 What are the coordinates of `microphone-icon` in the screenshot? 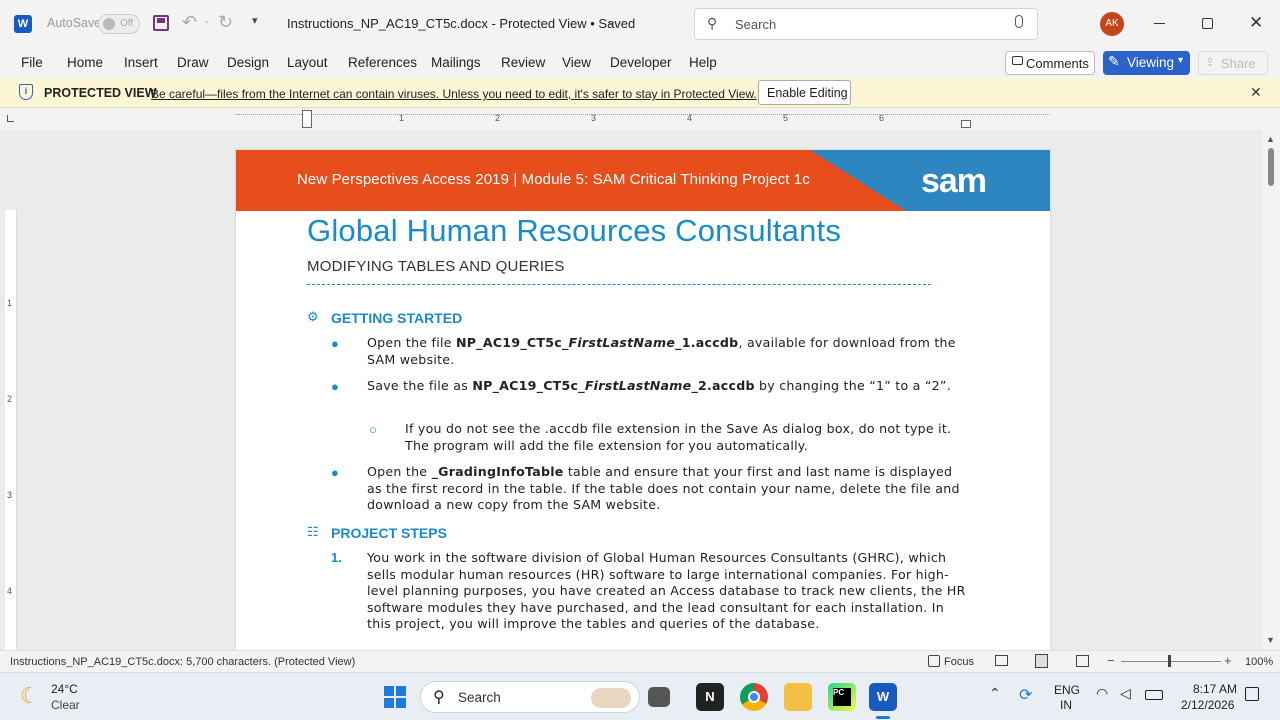 It's located at (1019, 21).